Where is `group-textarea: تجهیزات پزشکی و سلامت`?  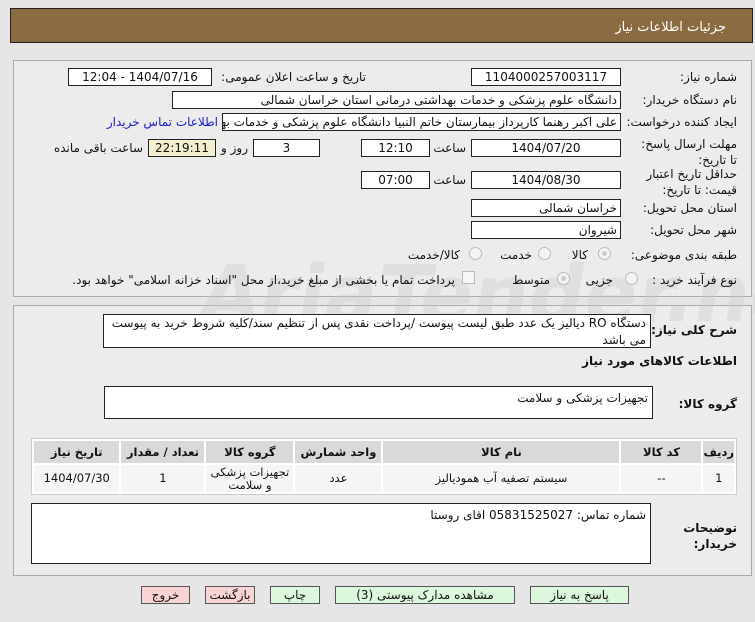
group-textarea: تجهیزات پزشکی و سلامت is located at coordinates (378, 402).